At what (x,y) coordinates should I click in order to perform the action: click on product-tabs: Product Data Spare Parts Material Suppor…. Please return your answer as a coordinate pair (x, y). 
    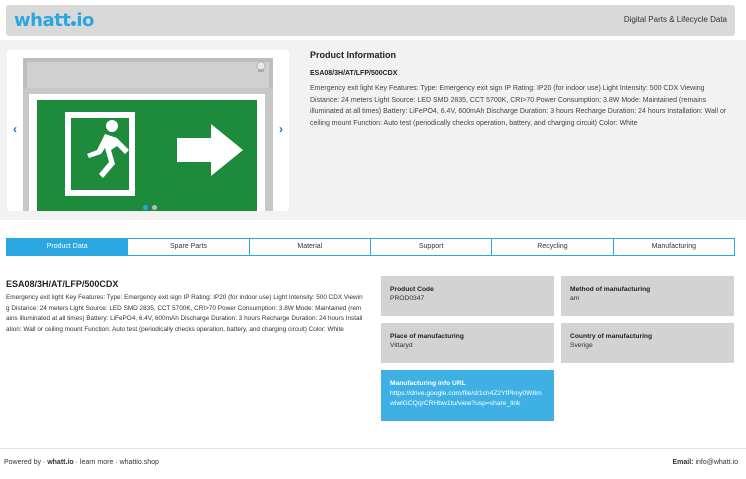
    Looking at the image, I should click on (370, 247).